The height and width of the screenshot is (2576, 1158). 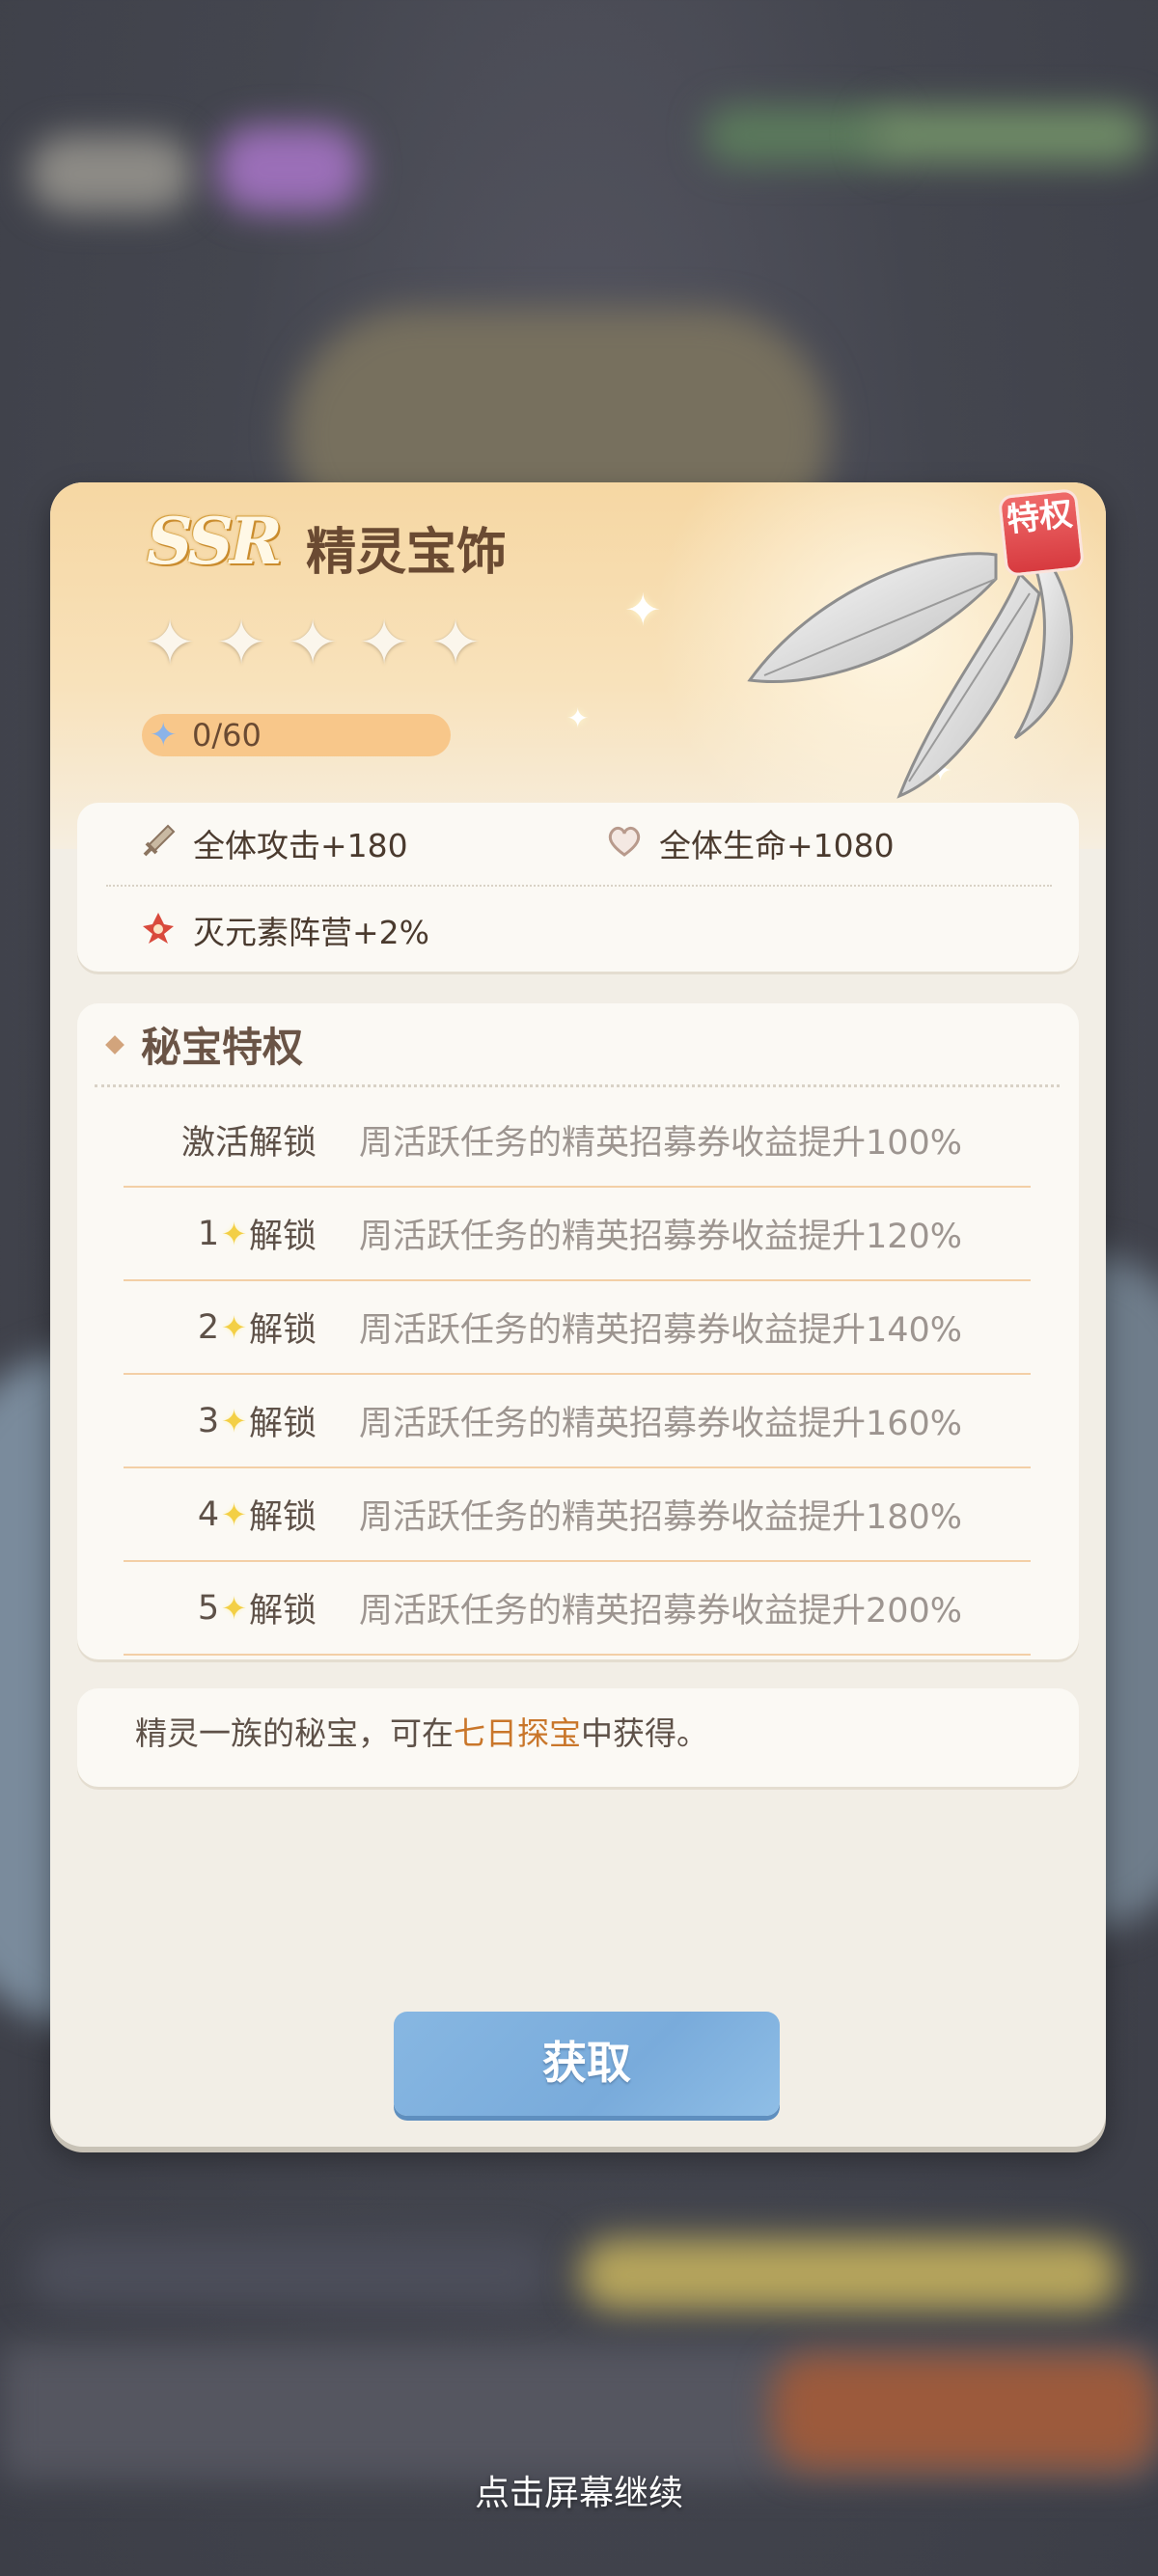 What do you see at coordinates (777, 846) in the screenshot?
I see `stat-hp-text: 全体生命+1080` at bounding box center [777, 846].